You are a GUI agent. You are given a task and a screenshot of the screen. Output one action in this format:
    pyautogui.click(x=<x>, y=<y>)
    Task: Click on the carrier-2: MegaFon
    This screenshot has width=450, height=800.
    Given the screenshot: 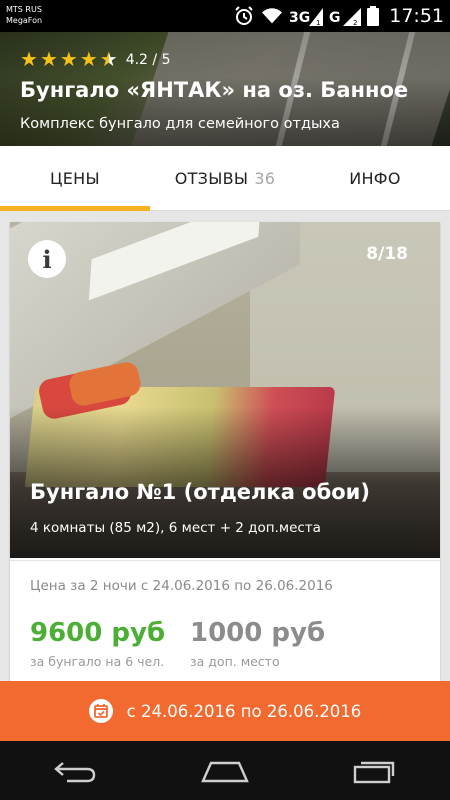 What is the action you would take?
    pyautogui.click(x=24, y=20)
    